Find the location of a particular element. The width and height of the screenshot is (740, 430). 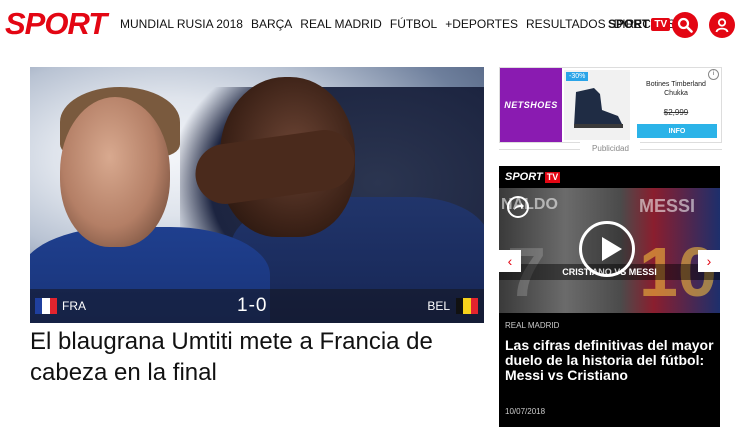

sport-logo: SPORT is located at coordinates (56, 24).